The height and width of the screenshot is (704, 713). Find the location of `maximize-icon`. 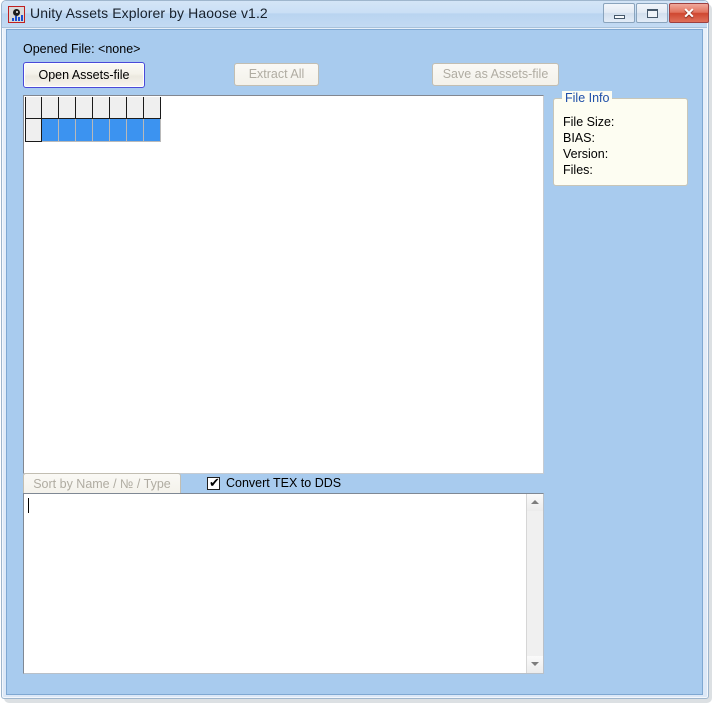

maximize-icon is located at coordinates (652, 13).